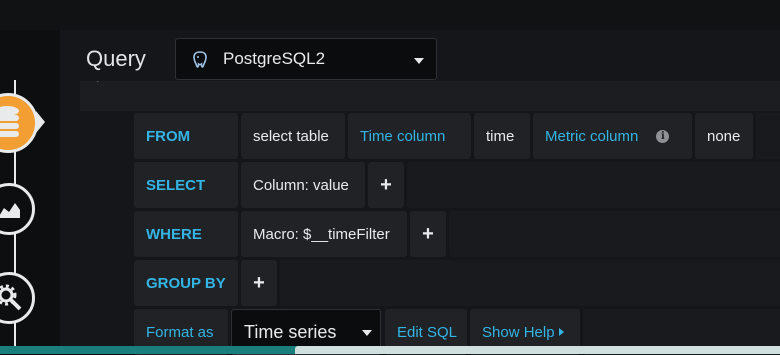 This screenshot has height=355, width=780. What do you see at coordinates (98, 84) in the screenshot?
I see `collapse-chevron-icon: ›` at bounding box center [98, 84].